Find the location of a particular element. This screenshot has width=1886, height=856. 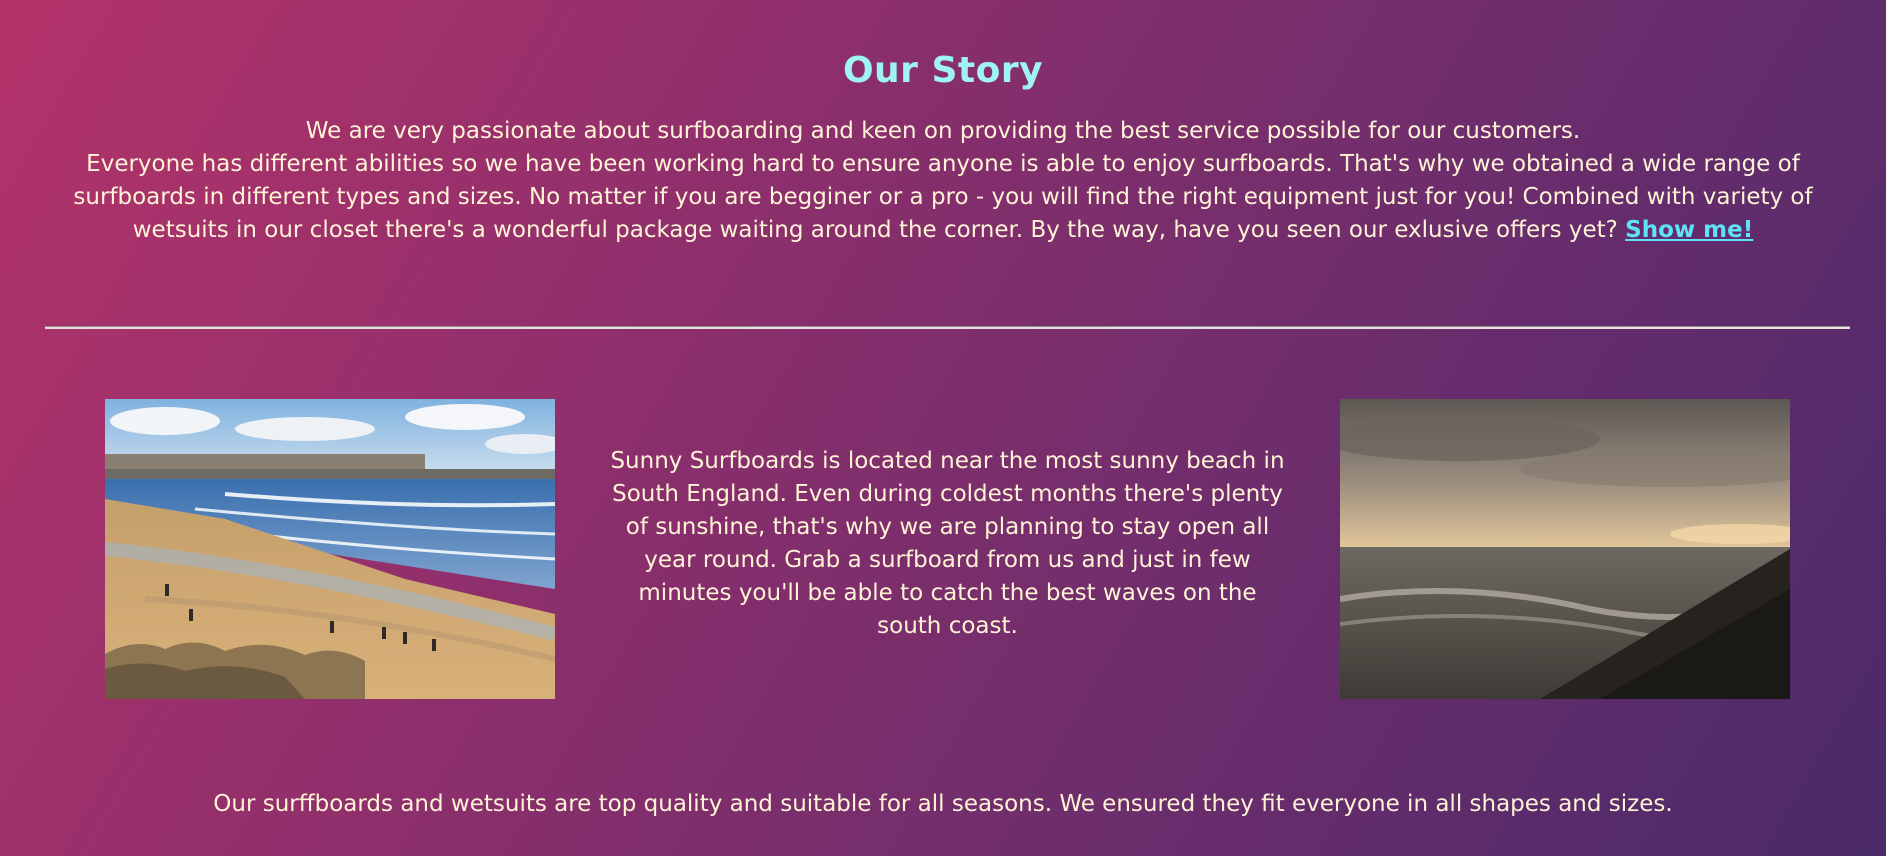

show-me-link: Show me! is located at coordinates (1689, 230).